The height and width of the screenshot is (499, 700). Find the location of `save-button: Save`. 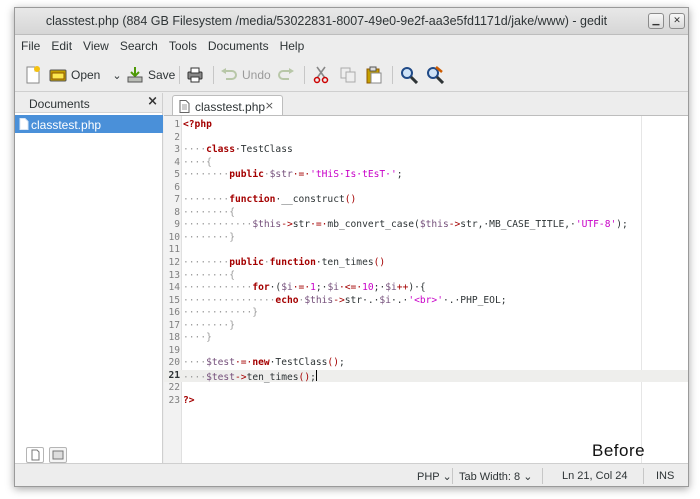

save-button: Save is located at coordinates (150, 75).